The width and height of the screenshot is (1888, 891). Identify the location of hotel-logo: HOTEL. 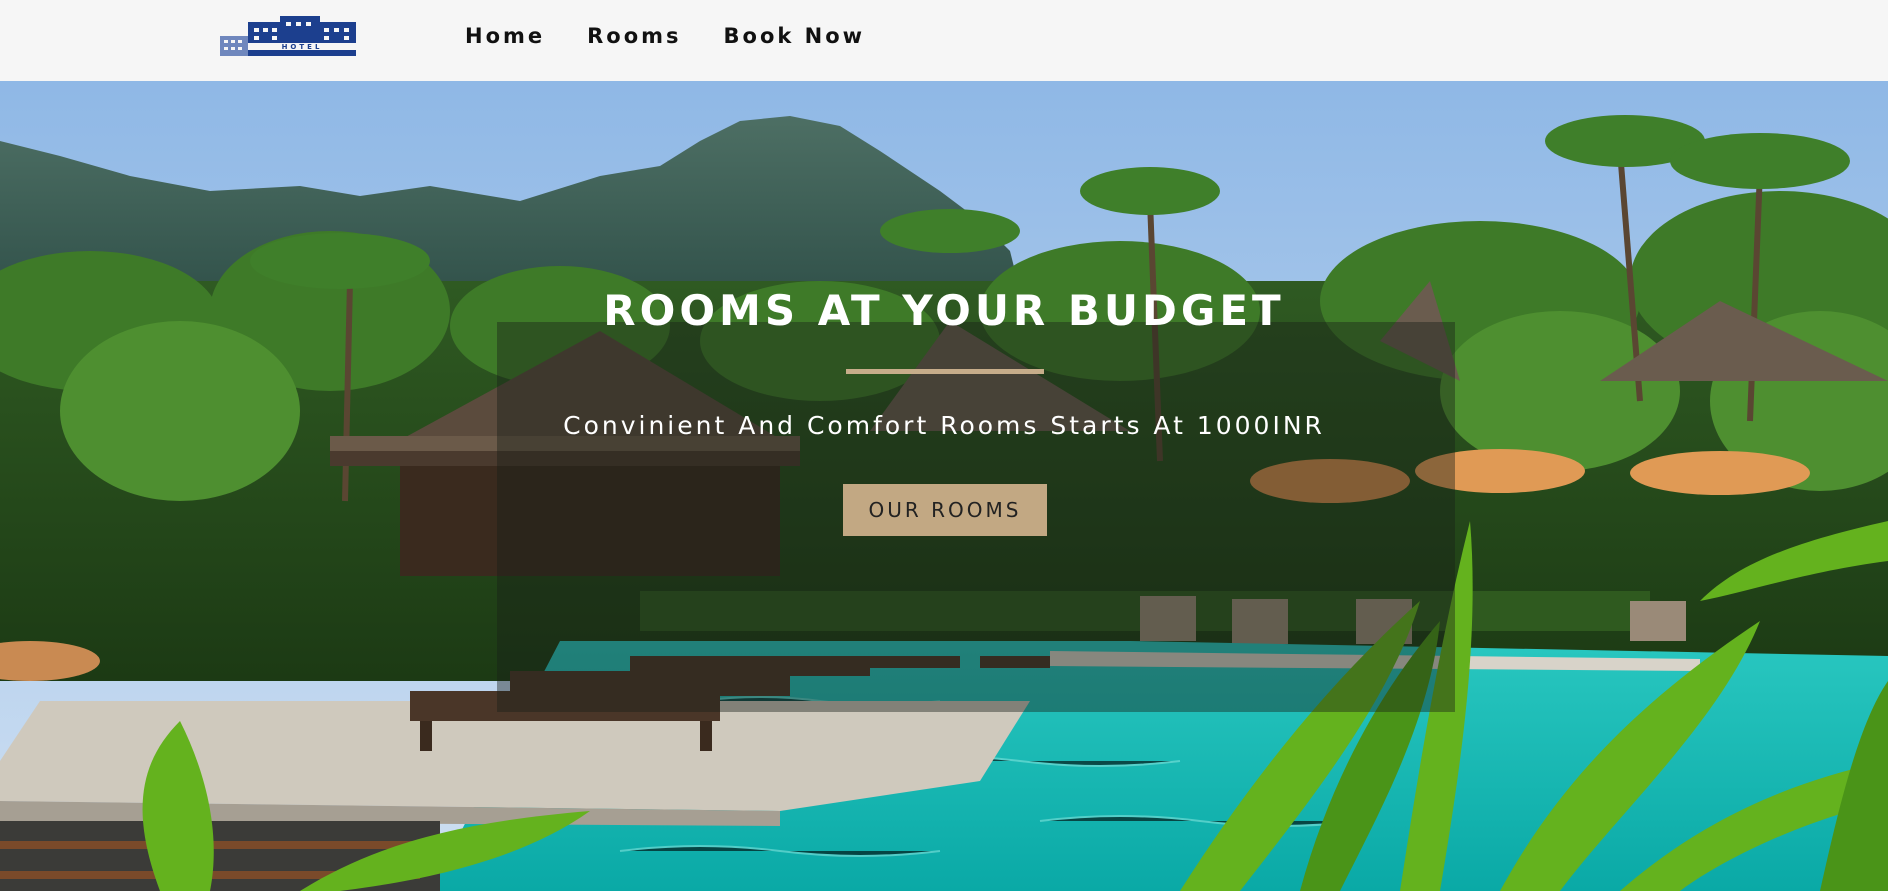
(289, 35).